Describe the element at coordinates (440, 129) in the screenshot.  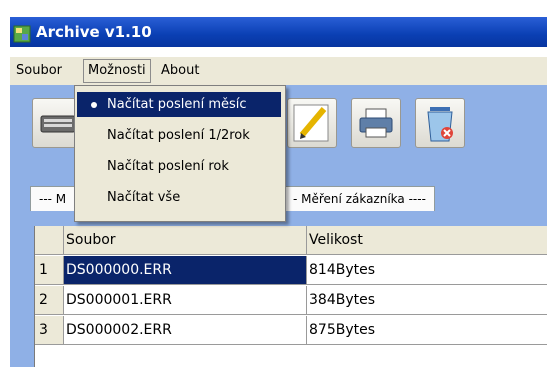
I see `recycle-bin-icon` at that location.